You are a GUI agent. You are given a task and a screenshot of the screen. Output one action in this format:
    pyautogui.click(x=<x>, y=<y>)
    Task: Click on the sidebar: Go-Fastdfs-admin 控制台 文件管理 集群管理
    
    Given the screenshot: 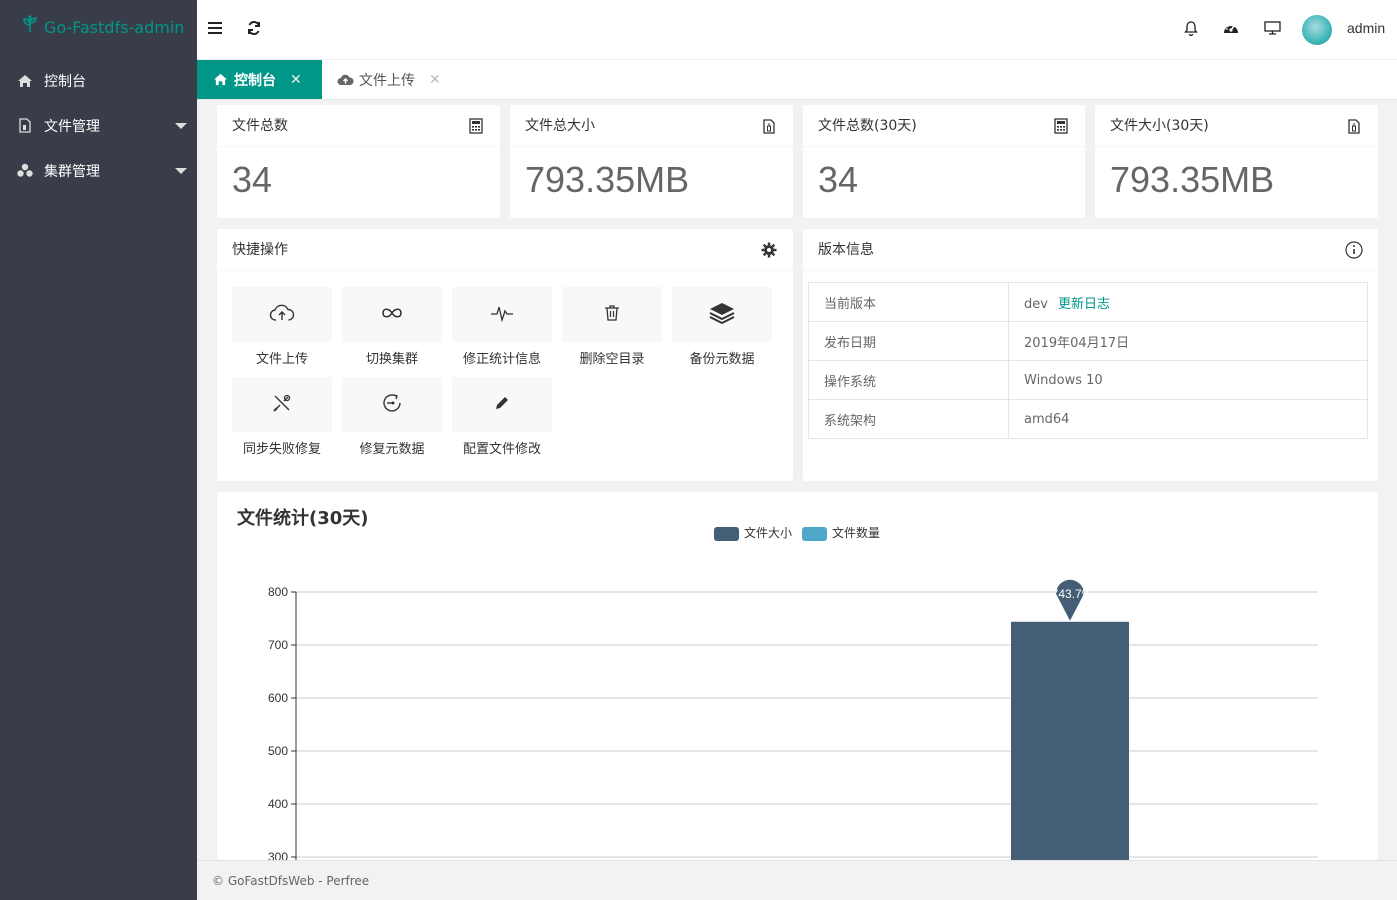 What is the action you would take?
    pyautogui.click(x=98, y=450)
    